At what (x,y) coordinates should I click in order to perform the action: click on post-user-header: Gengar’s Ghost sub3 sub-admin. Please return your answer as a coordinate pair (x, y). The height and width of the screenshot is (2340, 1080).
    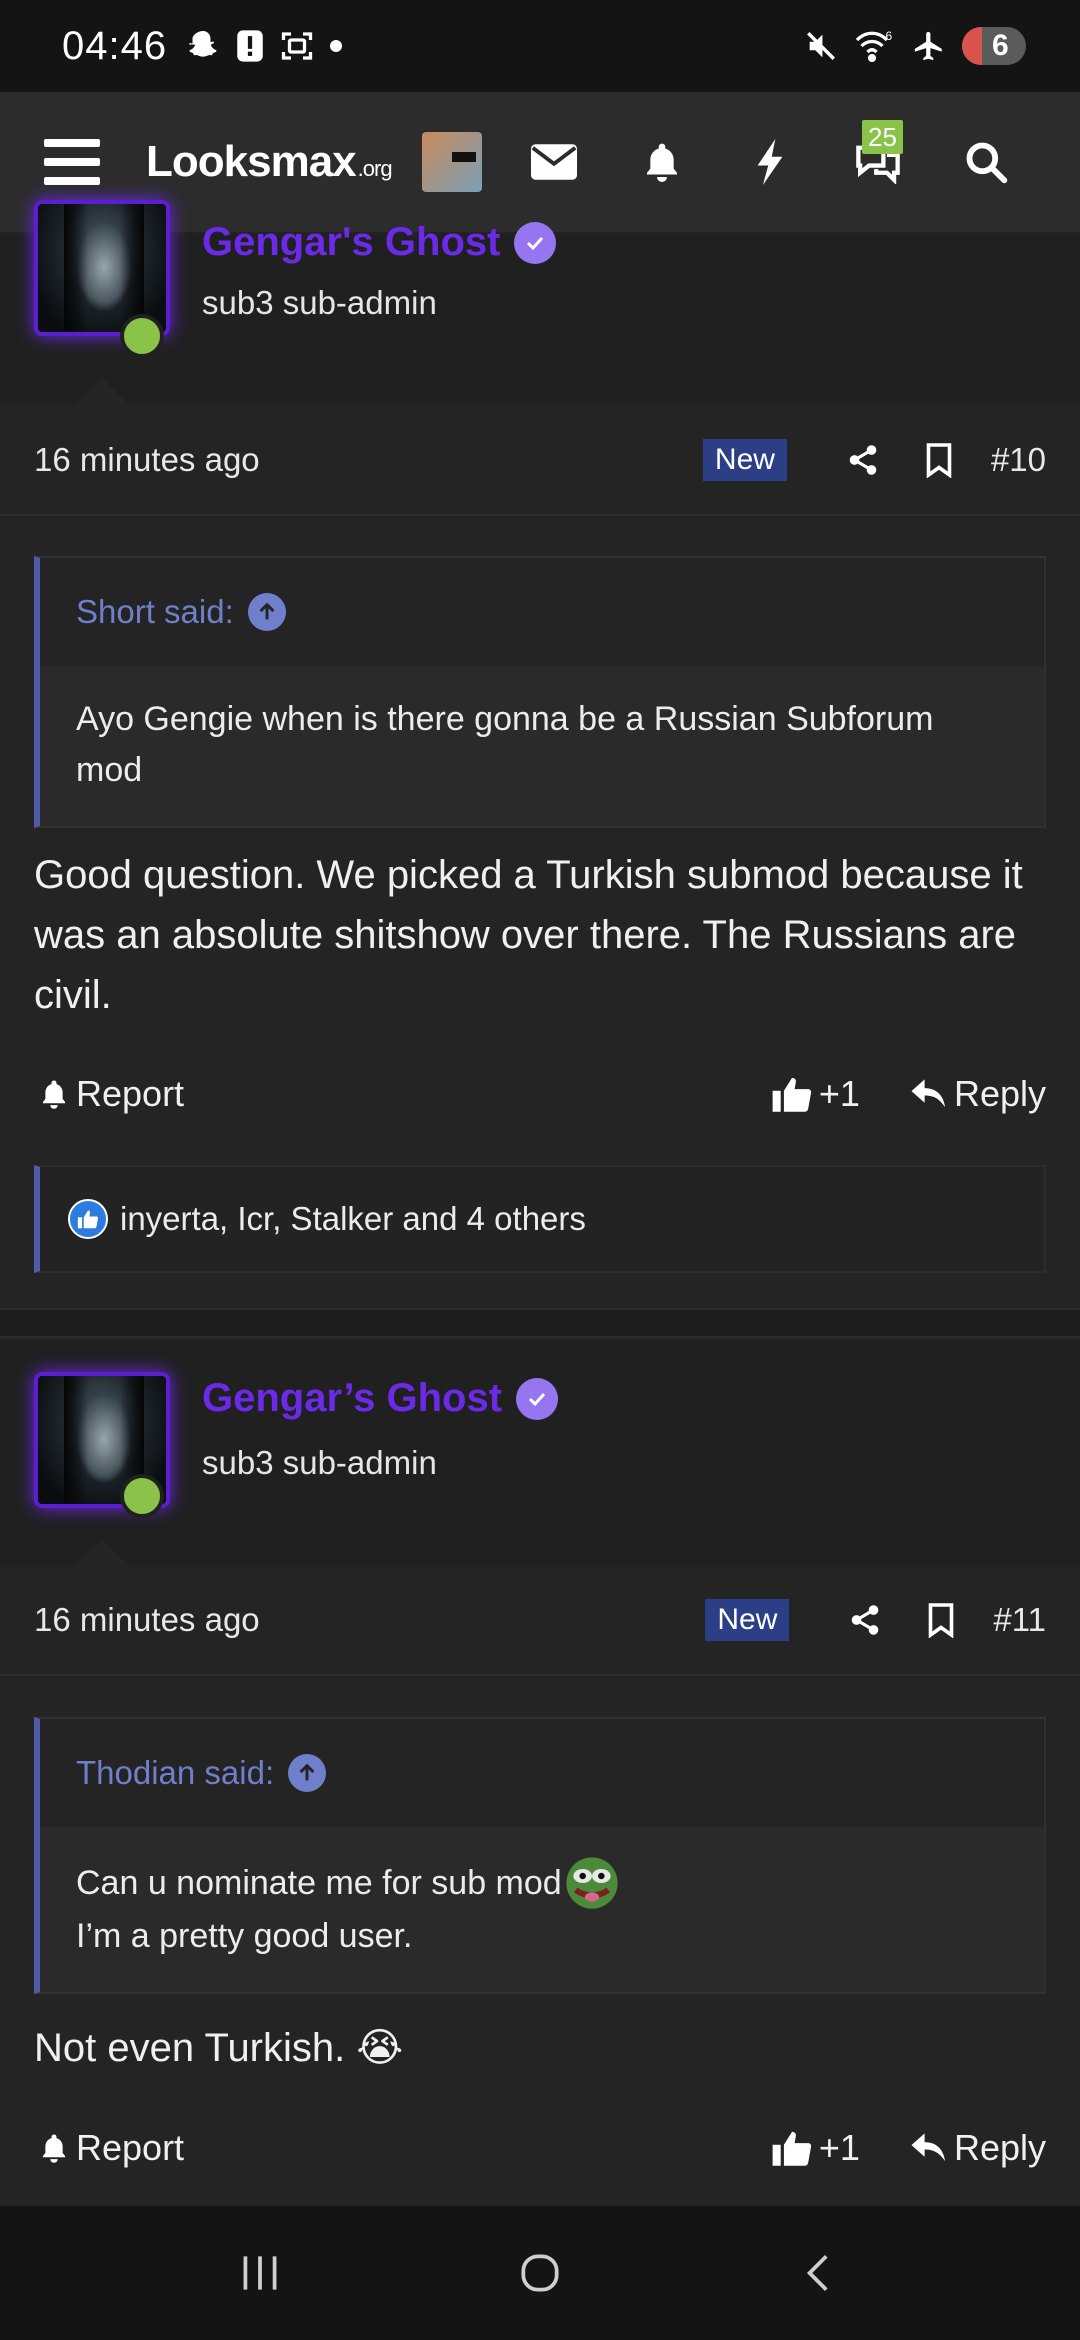
    Looking at the image, I should click on (540, 1453).